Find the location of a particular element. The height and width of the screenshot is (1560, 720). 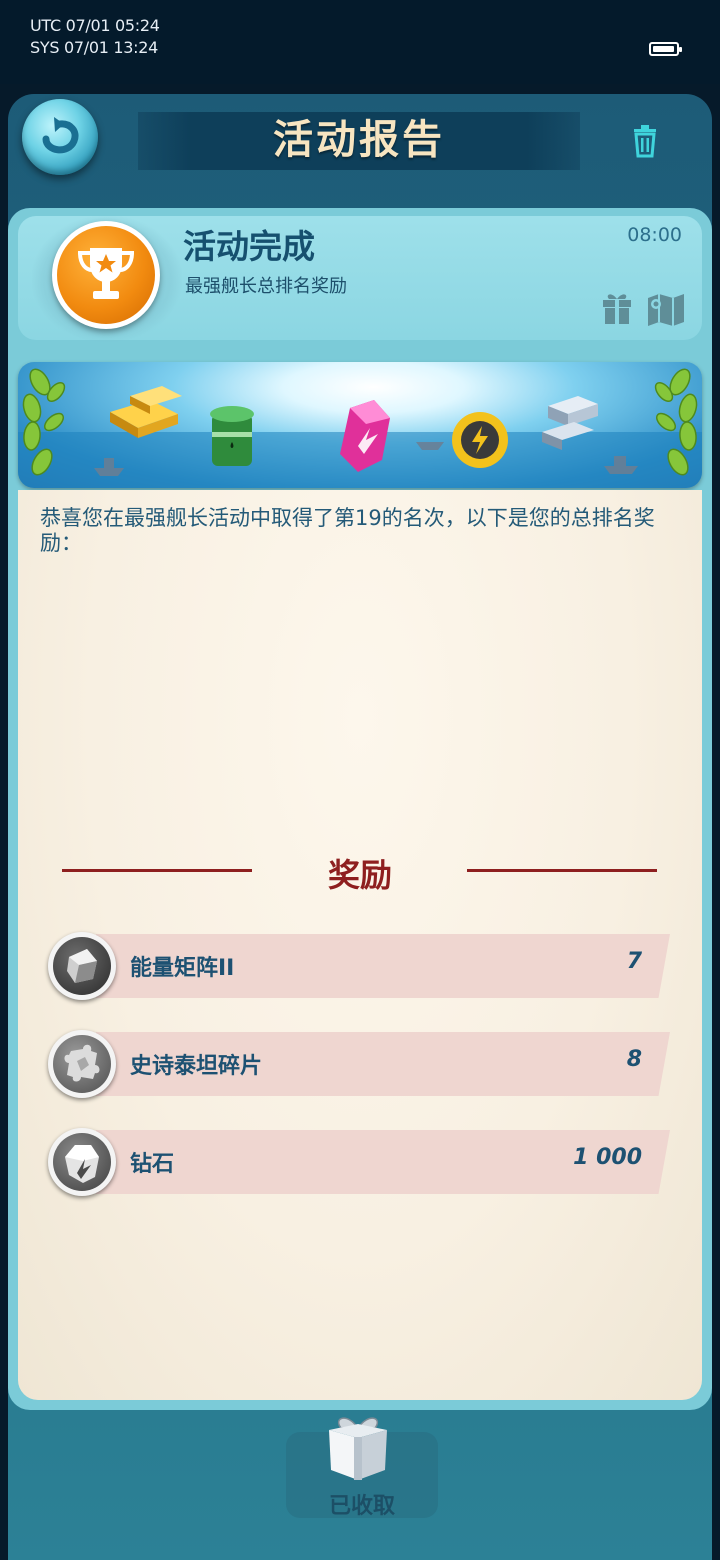

reward-quantity: 8 is located at coordinates (634, 1059).